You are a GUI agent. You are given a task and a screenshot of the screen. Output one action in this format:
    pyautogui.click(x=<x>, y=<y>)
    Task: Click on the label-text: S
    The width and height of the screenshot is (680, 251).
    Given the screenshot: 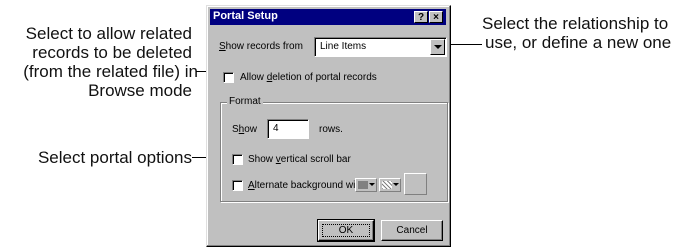 What is the action you would take?
    pyautogui.click(x=235, y=129)
    